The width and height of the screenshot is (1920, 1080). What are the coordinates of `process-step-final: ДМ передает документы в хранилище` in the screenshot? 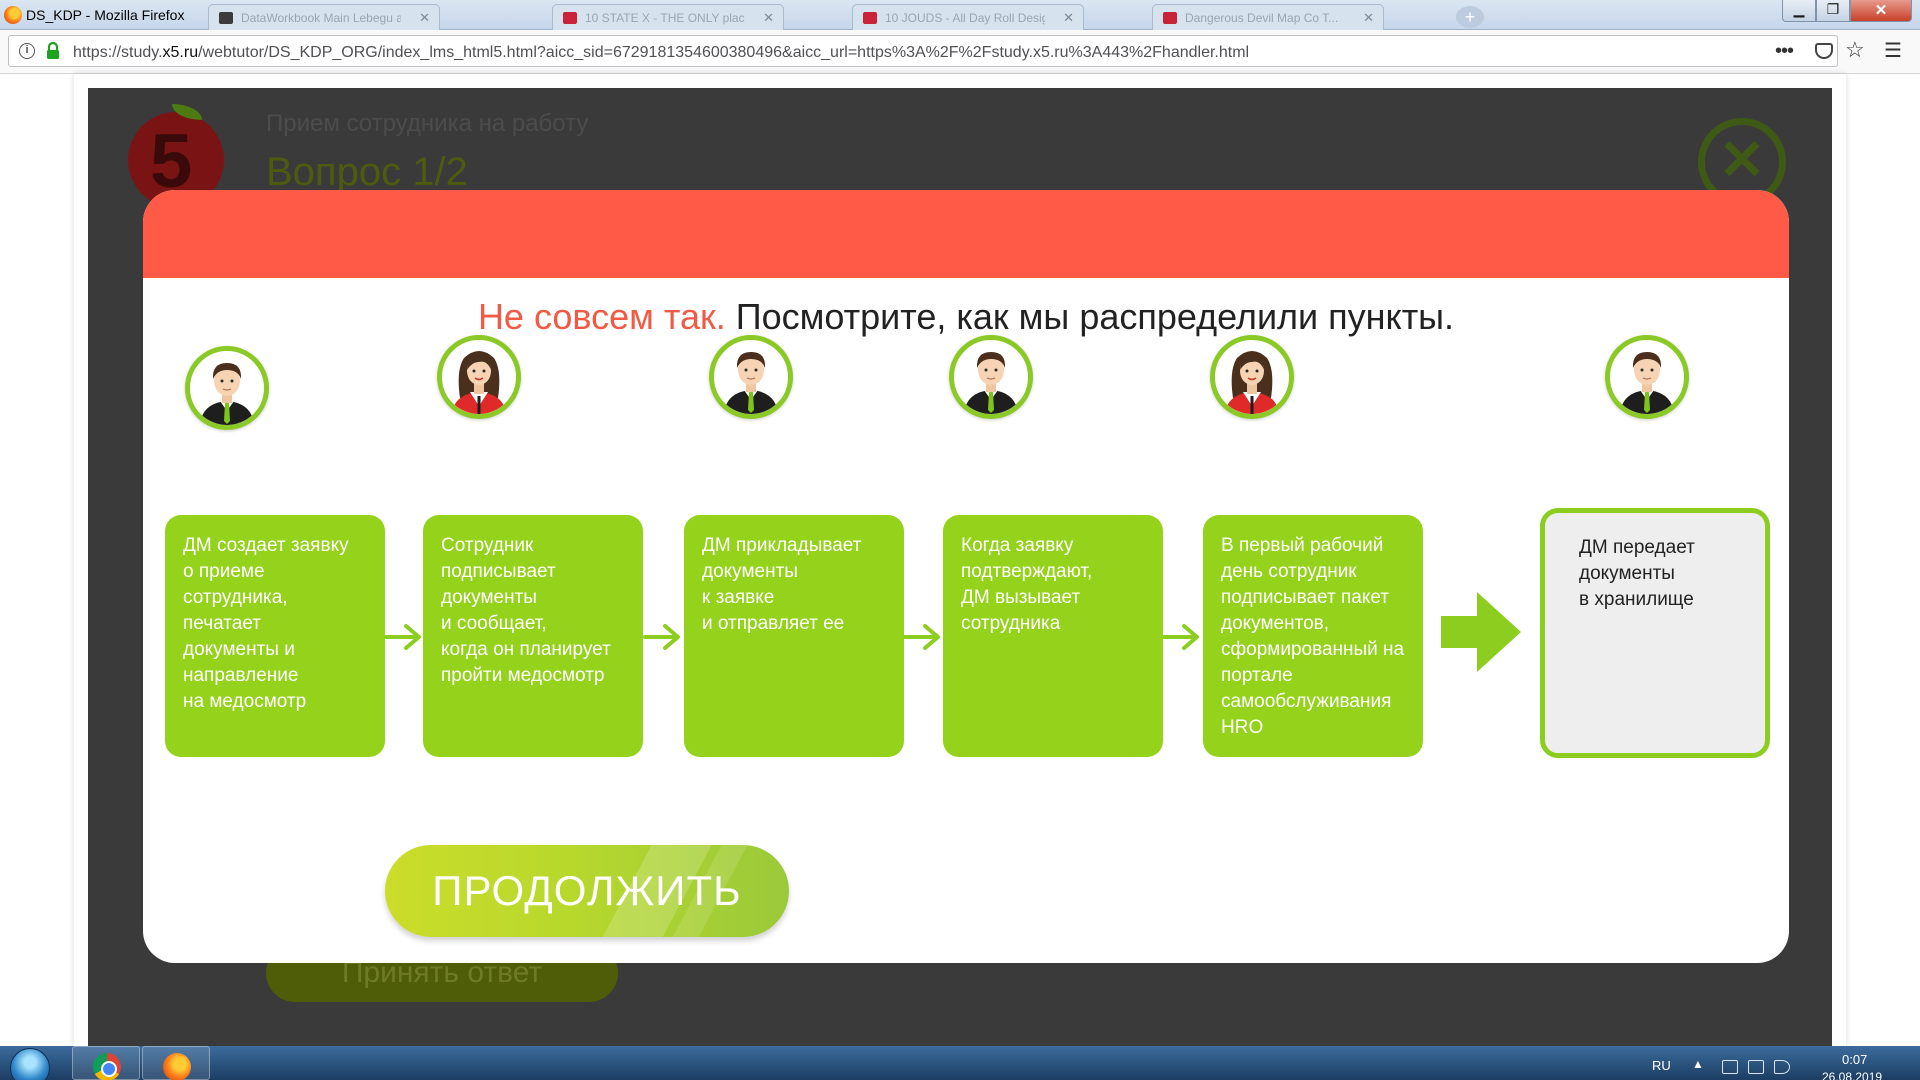 It's located at (1655, 633).